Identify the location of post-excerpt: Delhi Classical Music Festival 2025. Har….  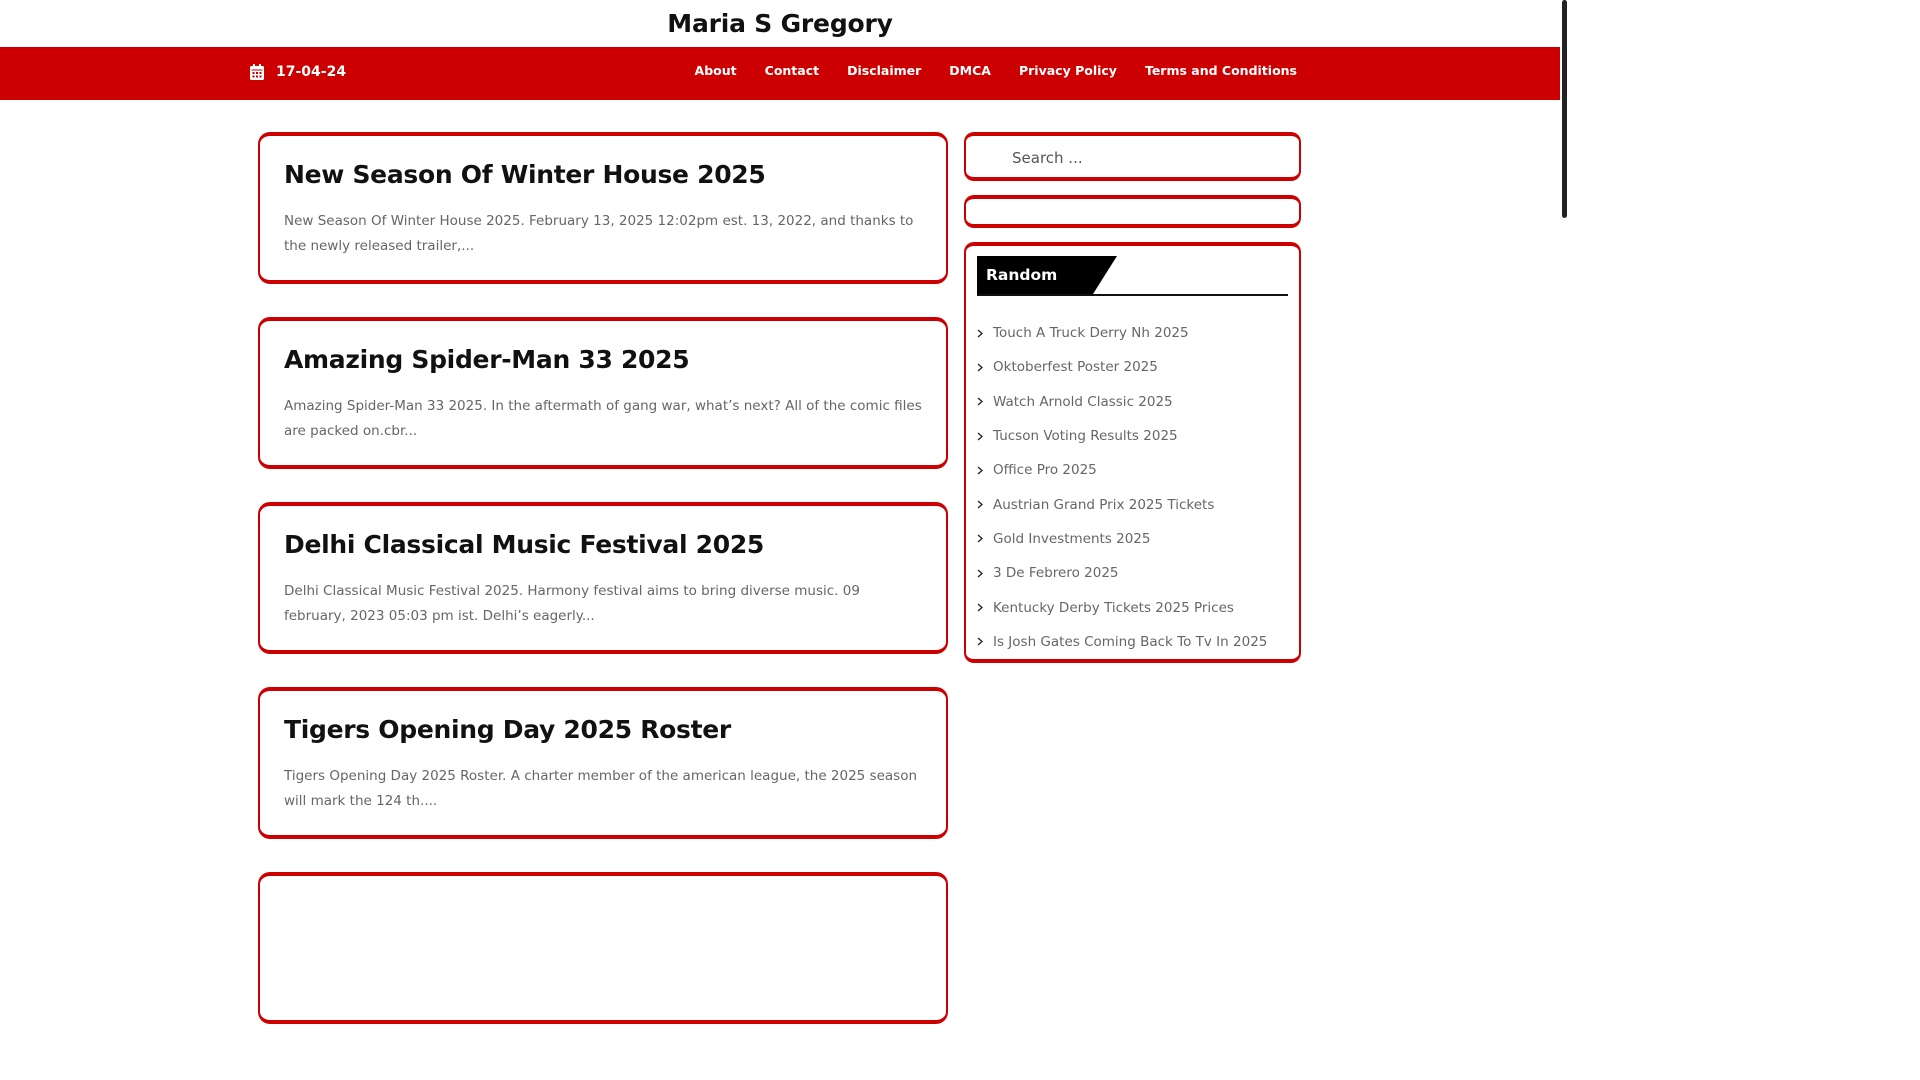
(572, 603).